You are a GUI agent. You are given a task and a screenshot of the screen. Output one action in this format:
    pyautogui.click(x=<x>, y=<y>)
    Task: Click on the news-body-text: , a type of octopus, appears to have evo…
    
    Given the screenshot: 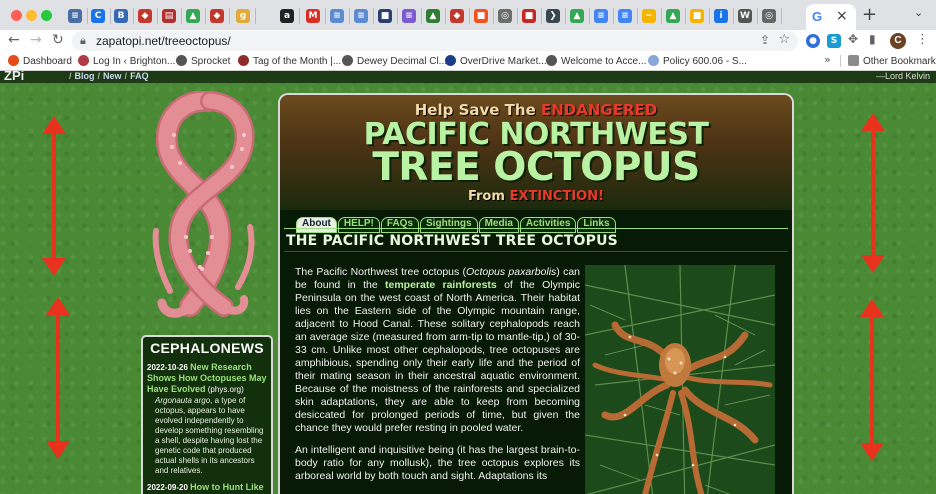 What is the action you would take?
    pyautogui.click(x=209, y=435)
    